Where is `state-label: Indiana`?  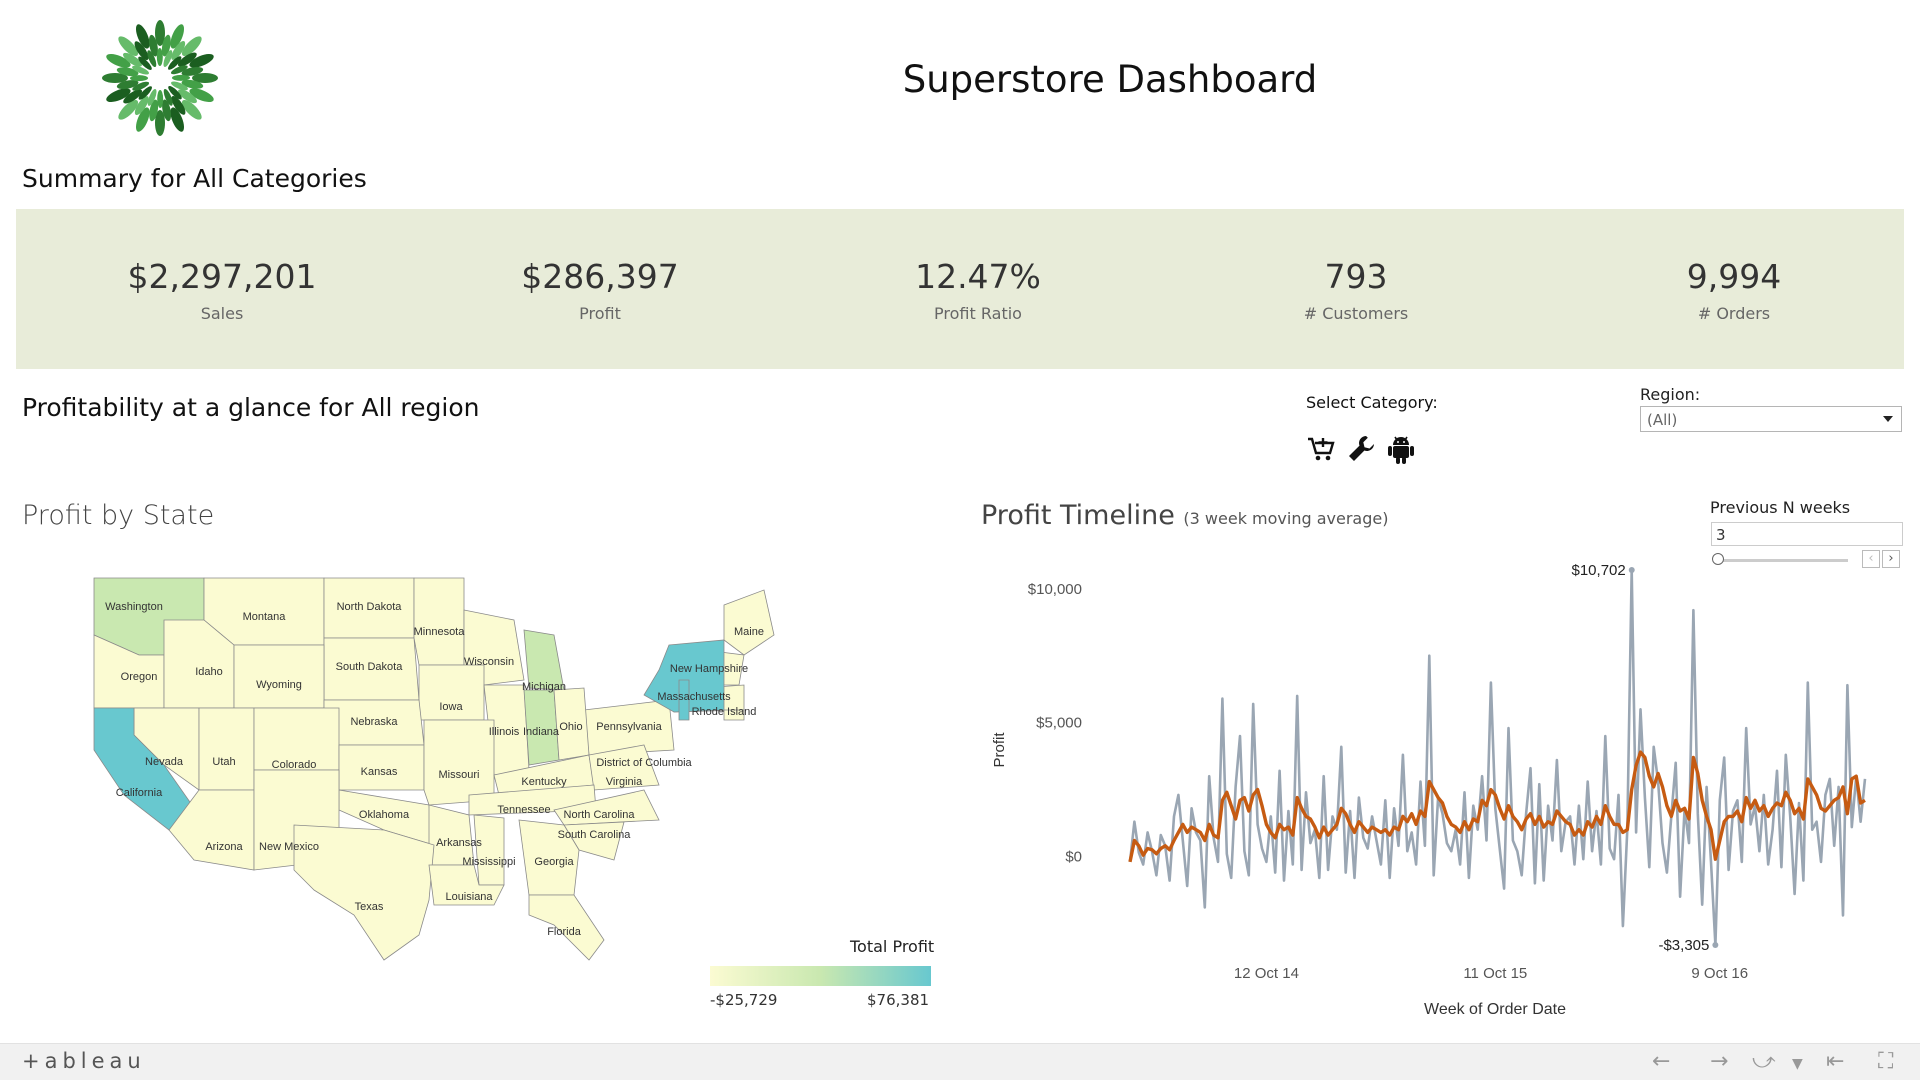 state-label: Indiana is located at coordinates (541, 732).